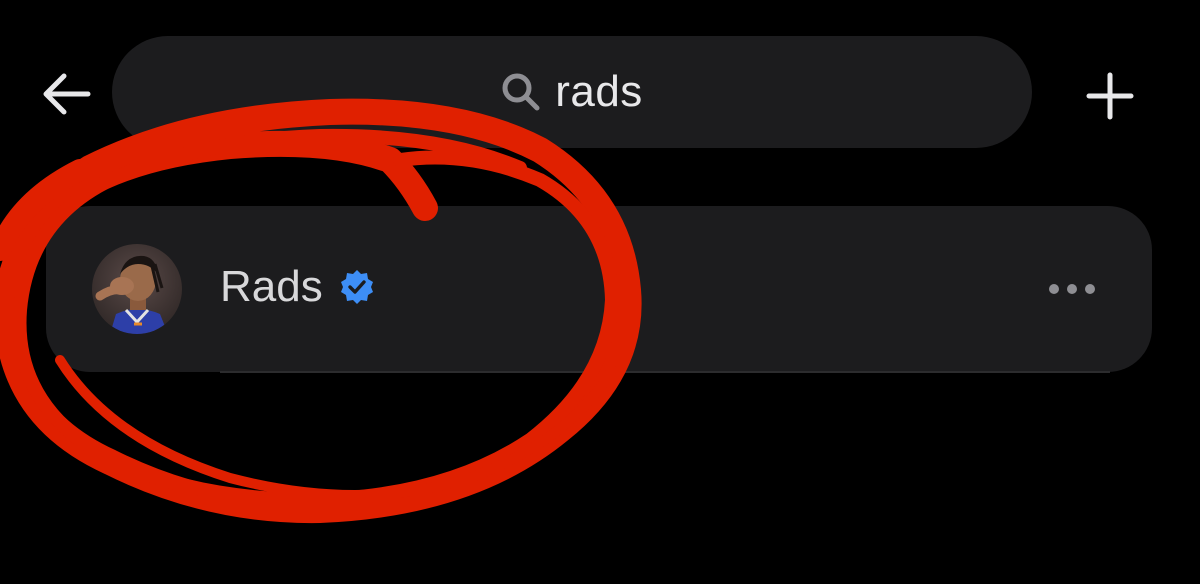  I want to click on row-divider, so click(665, 372).